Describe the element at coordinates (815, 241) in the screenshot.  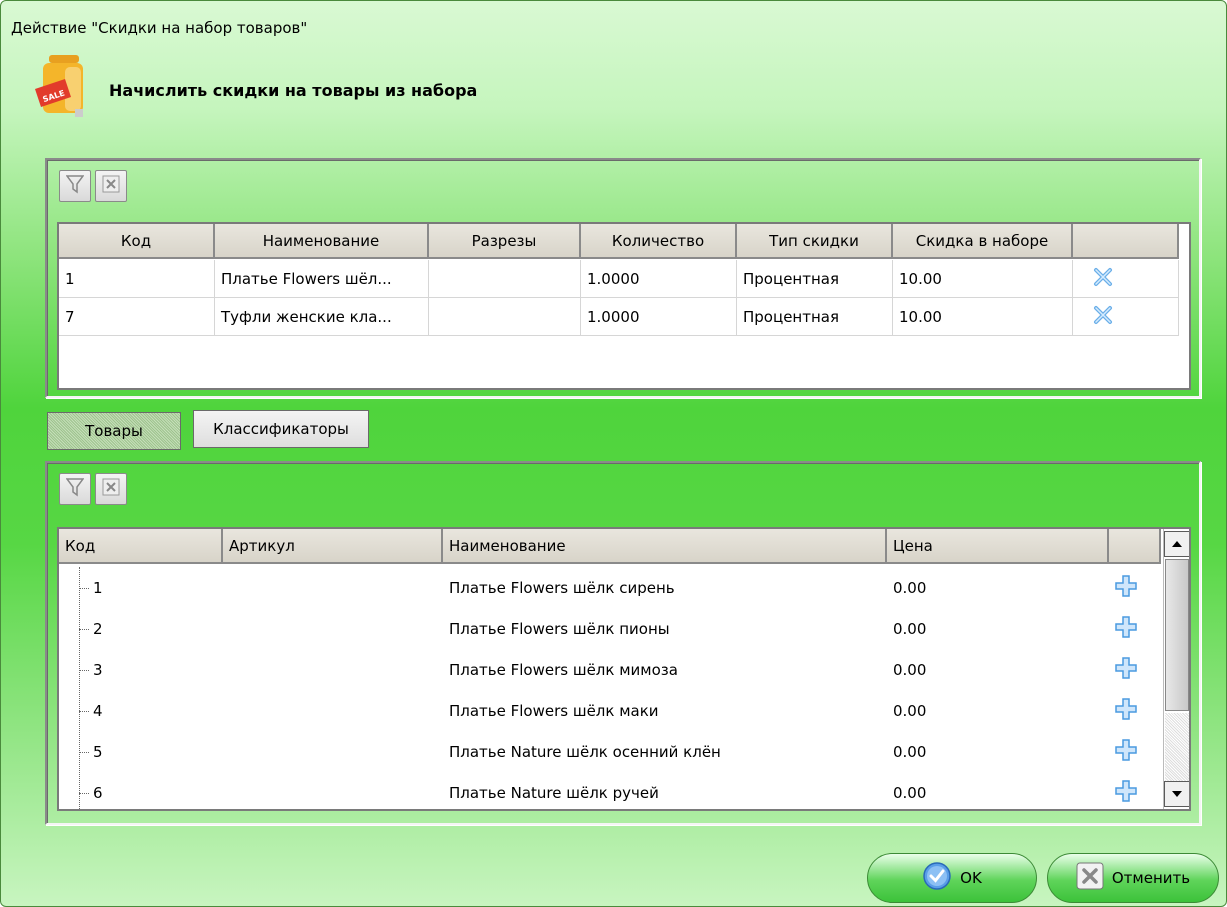
I see `col-discount-type: Тип скидки` at that location.